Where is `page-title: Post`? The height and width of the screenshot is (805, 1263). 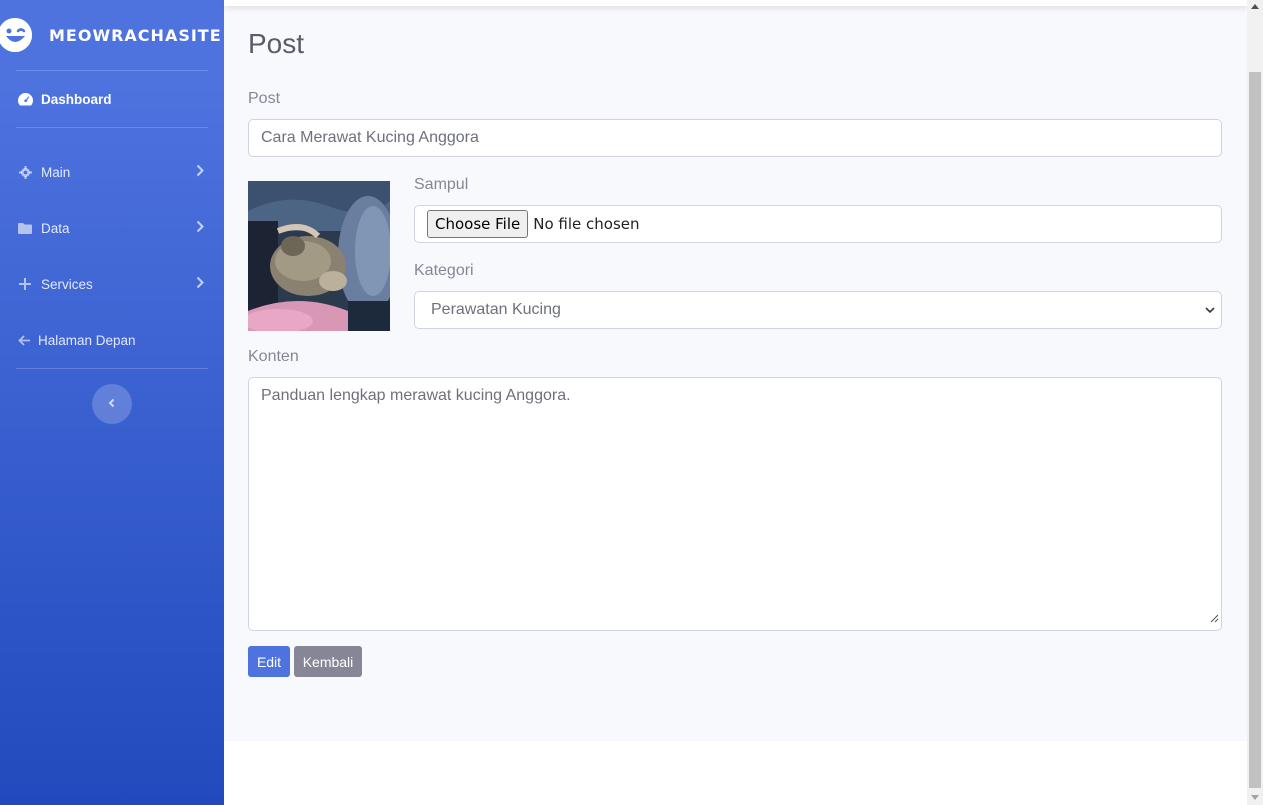
page-title: Post is located at coordinates (276, 43).